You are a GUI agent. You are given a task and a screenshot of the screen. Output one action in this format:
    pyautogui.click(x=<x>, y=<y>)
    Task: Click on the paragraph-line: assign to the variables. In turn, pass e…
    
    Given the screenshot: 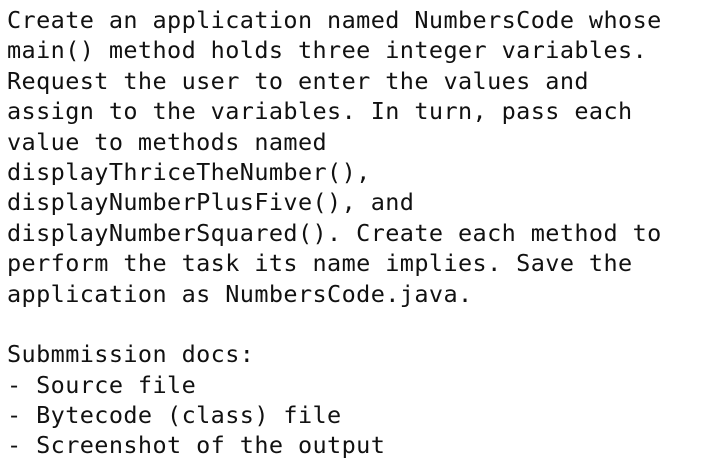 What is the action you would take?
    pyautogui.click(x=320, y=111)
    